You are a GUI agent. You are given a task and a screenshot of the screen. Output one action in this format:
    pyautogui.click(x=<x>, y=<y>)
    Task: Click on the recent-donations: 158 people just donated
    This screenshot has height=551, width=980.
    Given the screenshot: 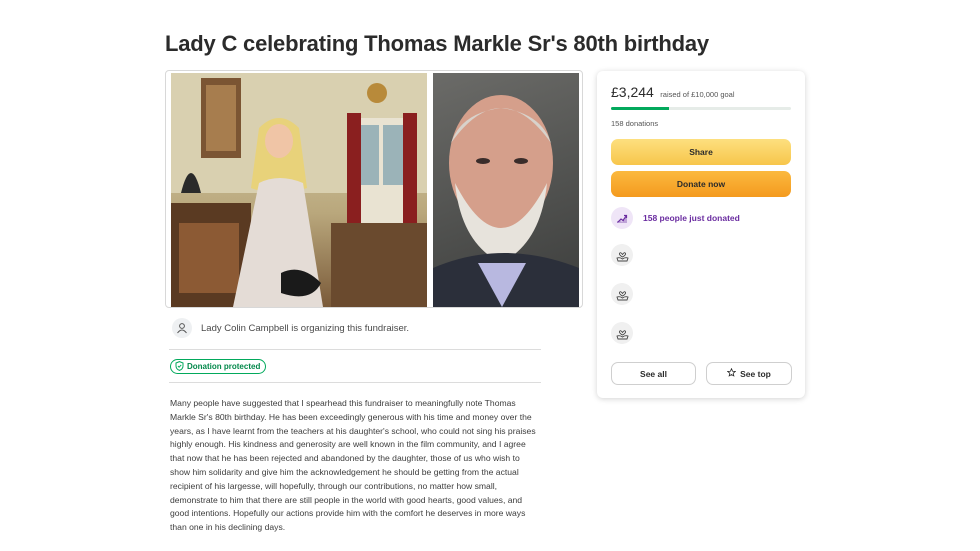 What is the action you would take?
    pyautogui.click(x=675, y=218)
    